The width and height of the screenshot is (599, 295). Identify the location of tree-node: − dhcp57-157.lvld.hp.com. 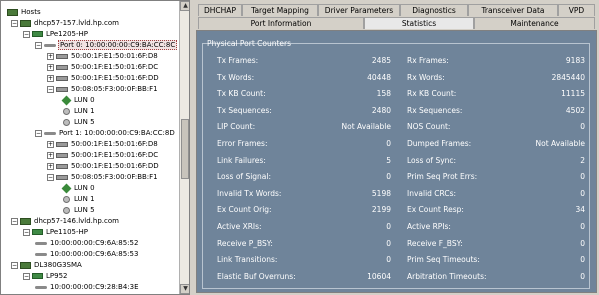
(65, 23).